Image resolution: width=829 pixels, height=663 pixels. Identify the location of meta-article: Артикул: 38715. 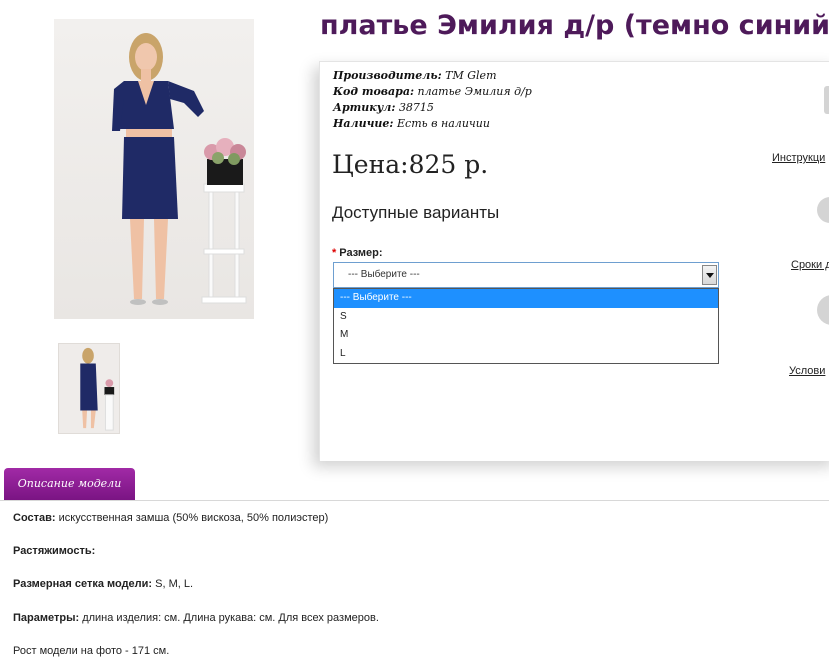
(383, 107).